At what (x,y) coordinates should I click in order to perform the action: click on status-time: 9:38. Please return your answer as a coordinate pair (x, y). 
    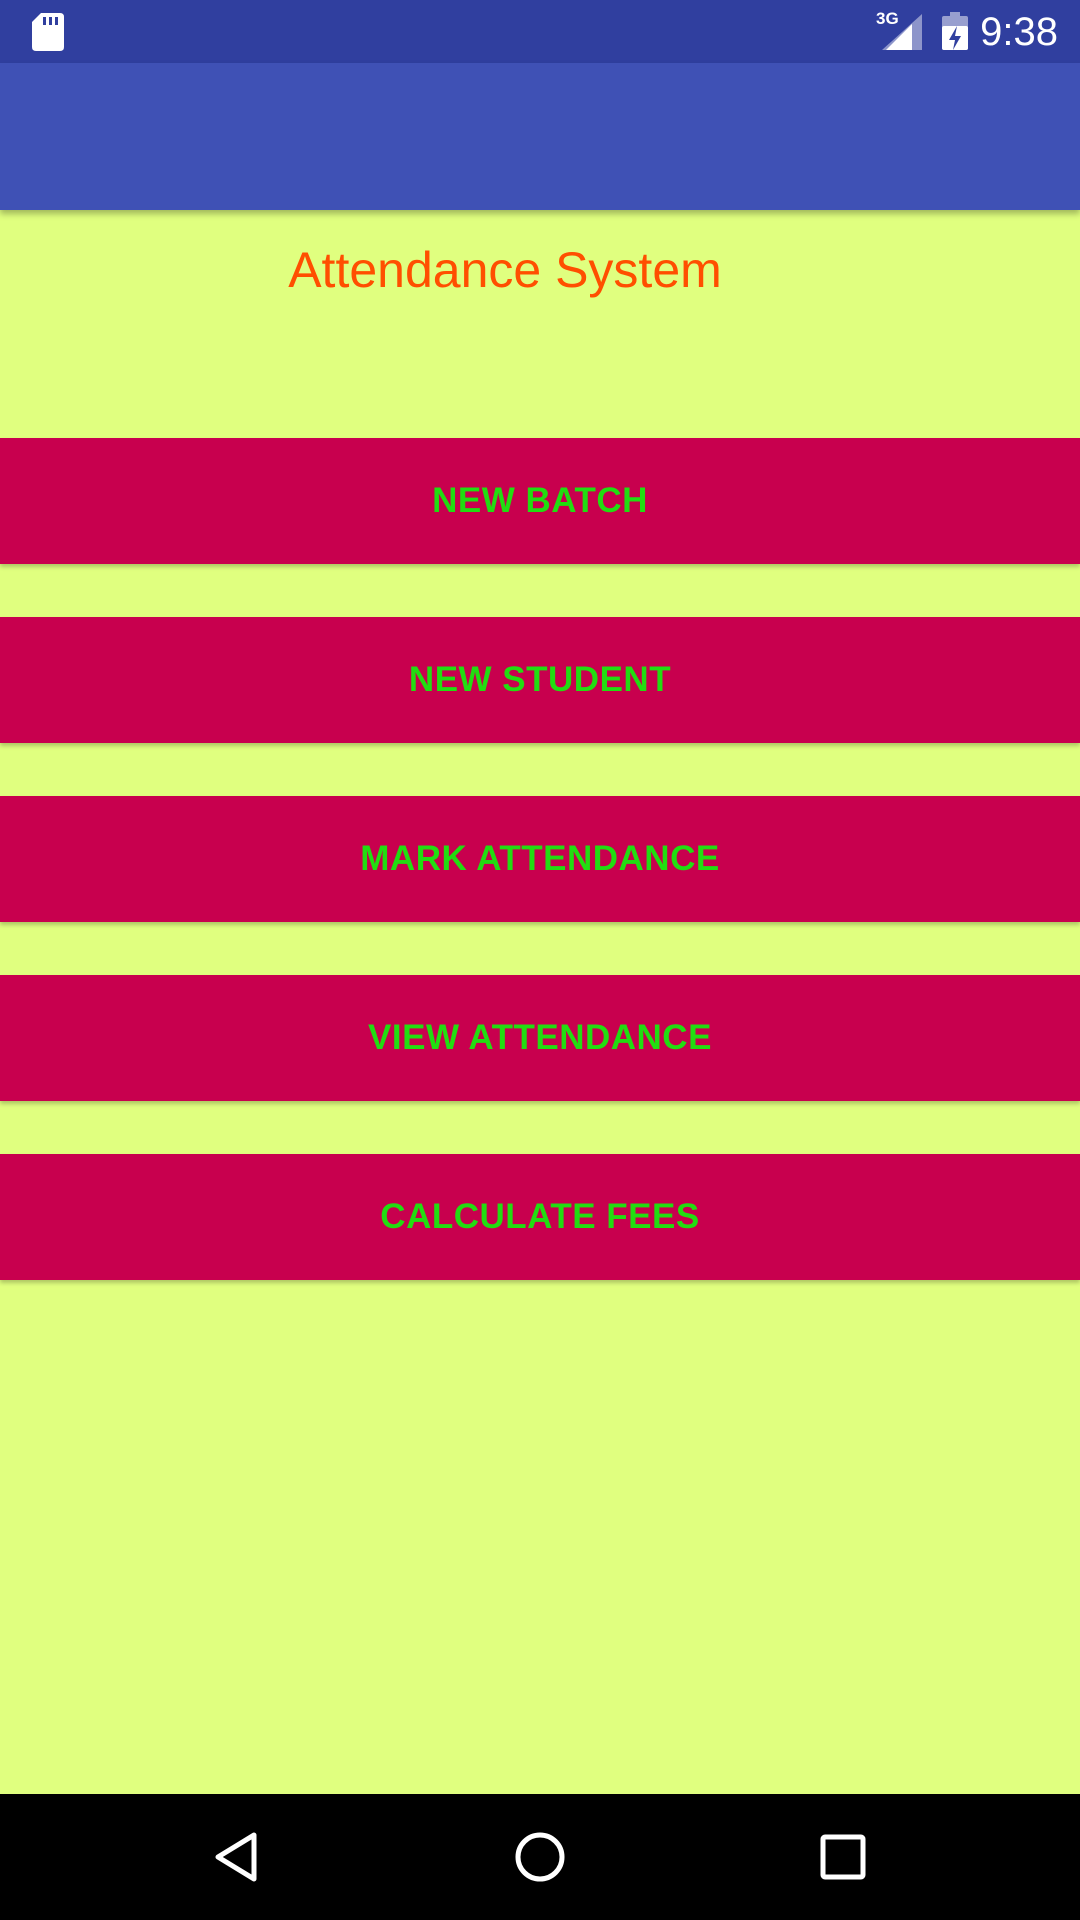
    Looking at the image, I should click on (1019, 32).